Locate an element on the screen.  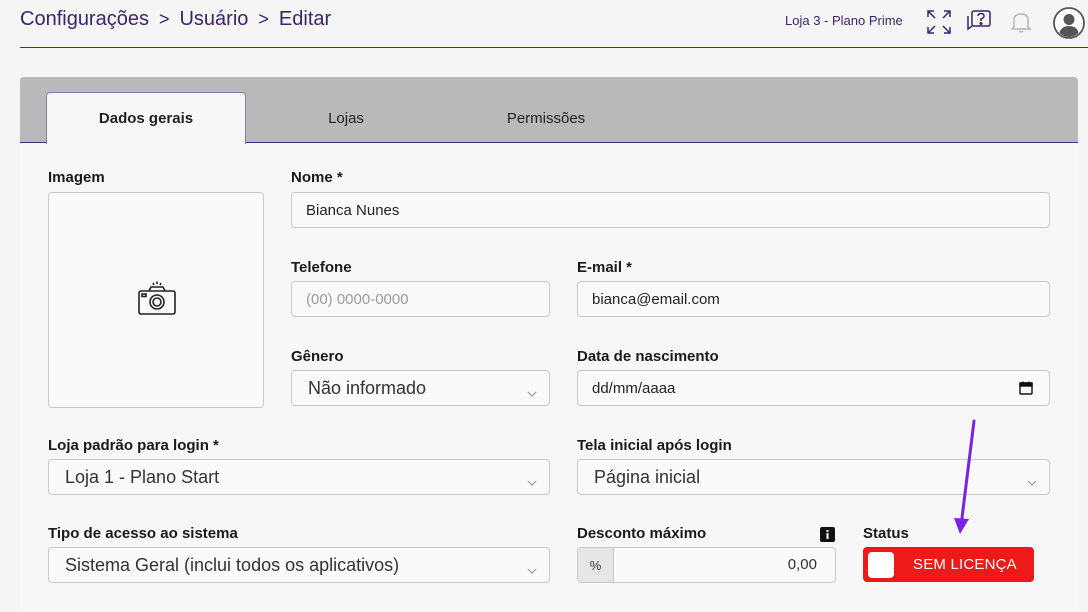
breadcrumb-configuracoes: Configurações is located at coordinates (84, 19).